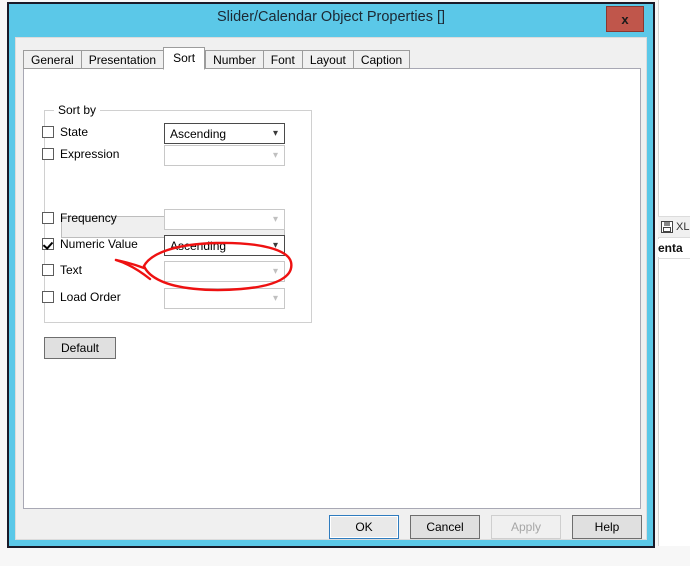  Describe the element at coordinates (331, 17) in the screenshot. I see `dialog-title: Slider/Calendar Object Properties []` at that location.